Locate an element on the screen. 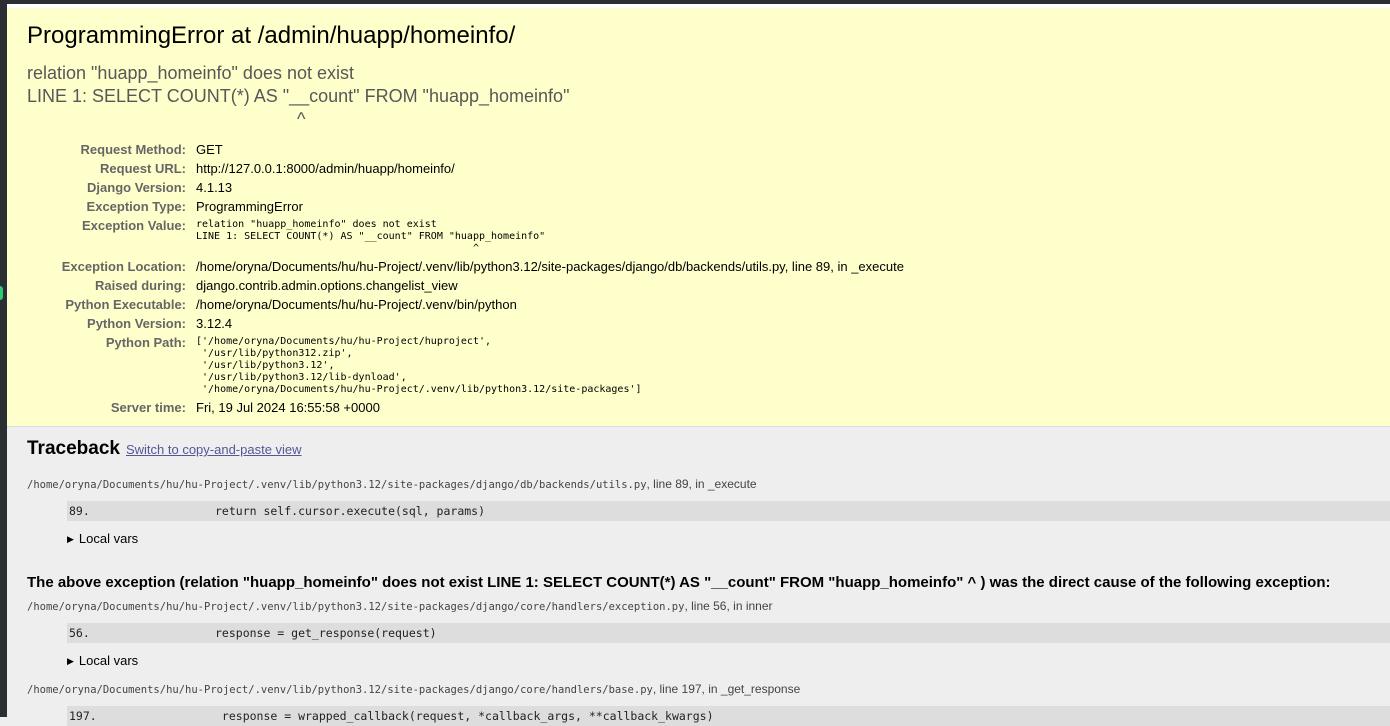 The height and width of the screenshot is (726, 1390). frame-context-line: 56. response = get_response(request) is located at coordinates (728, 633).